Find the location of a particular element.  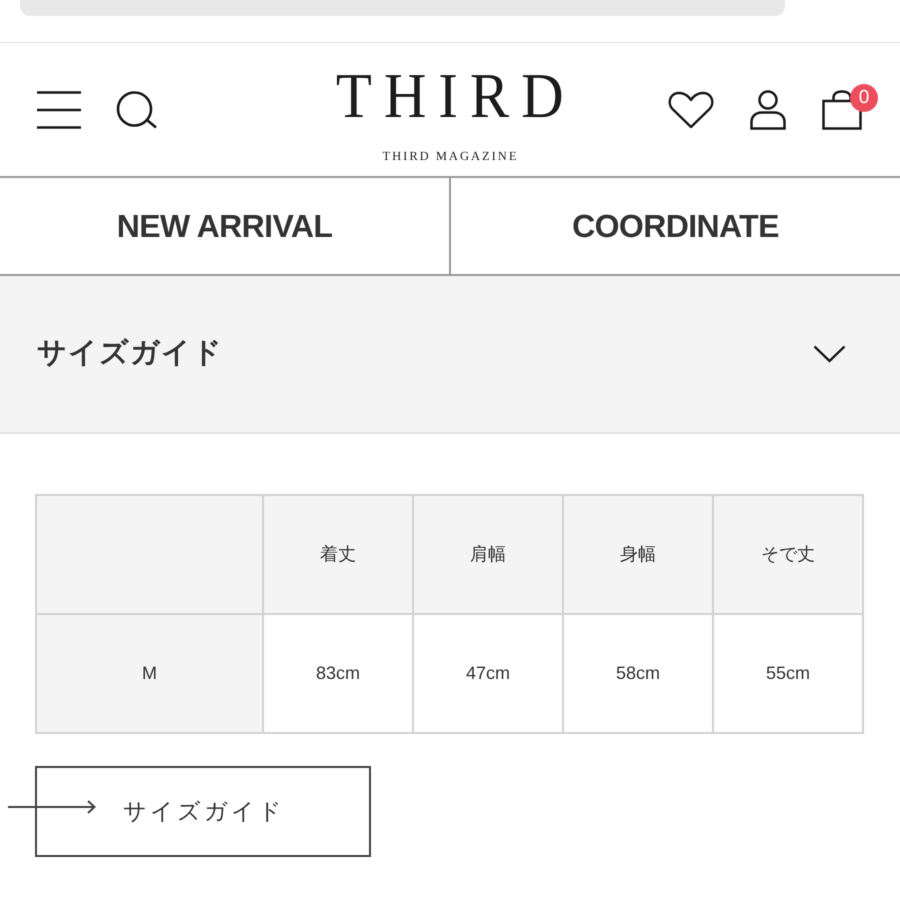

table-cell: 83cm is located at coordinates (338, 673).